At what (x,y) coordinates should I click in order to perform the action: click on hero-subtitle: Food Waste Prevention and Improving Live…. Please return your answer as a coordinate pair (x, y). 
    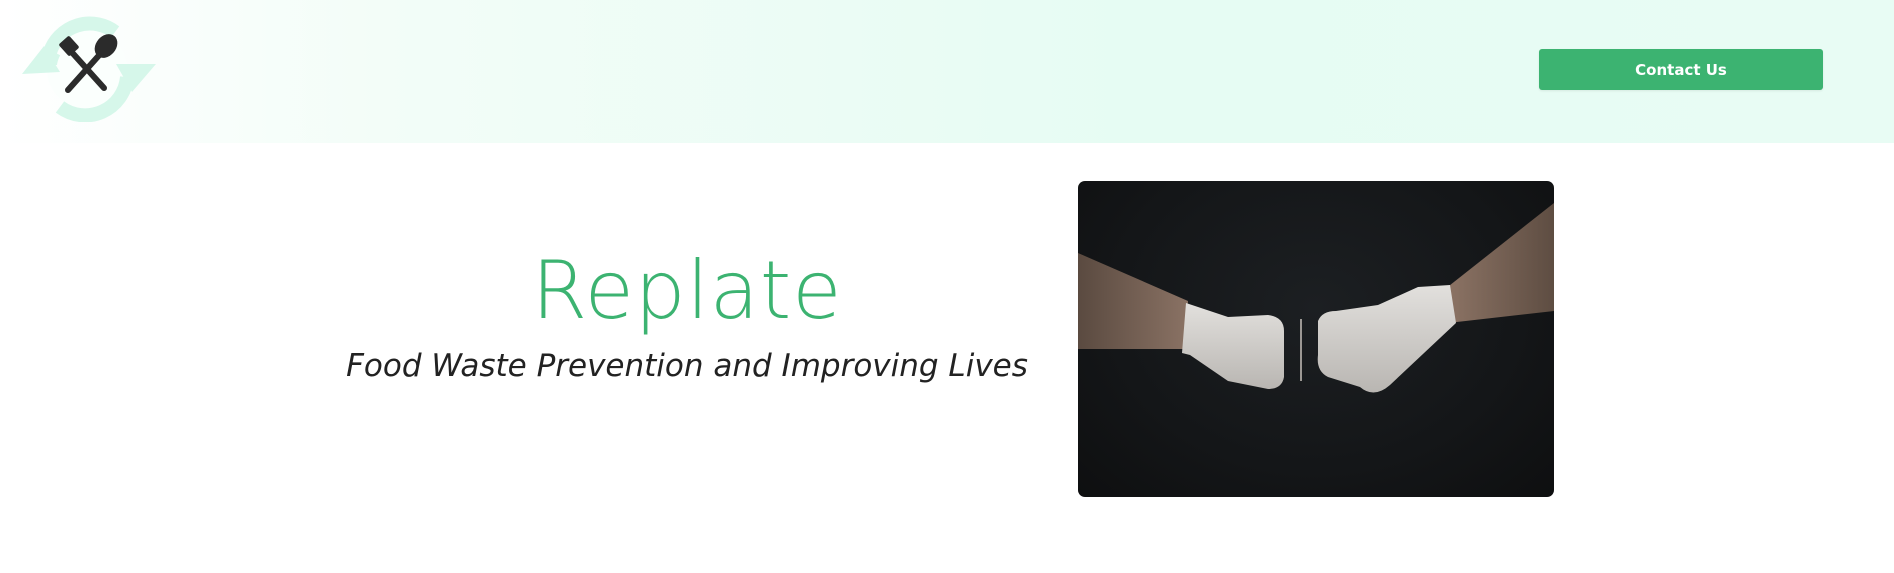
    Looking at the image, I should click on (687, 366).